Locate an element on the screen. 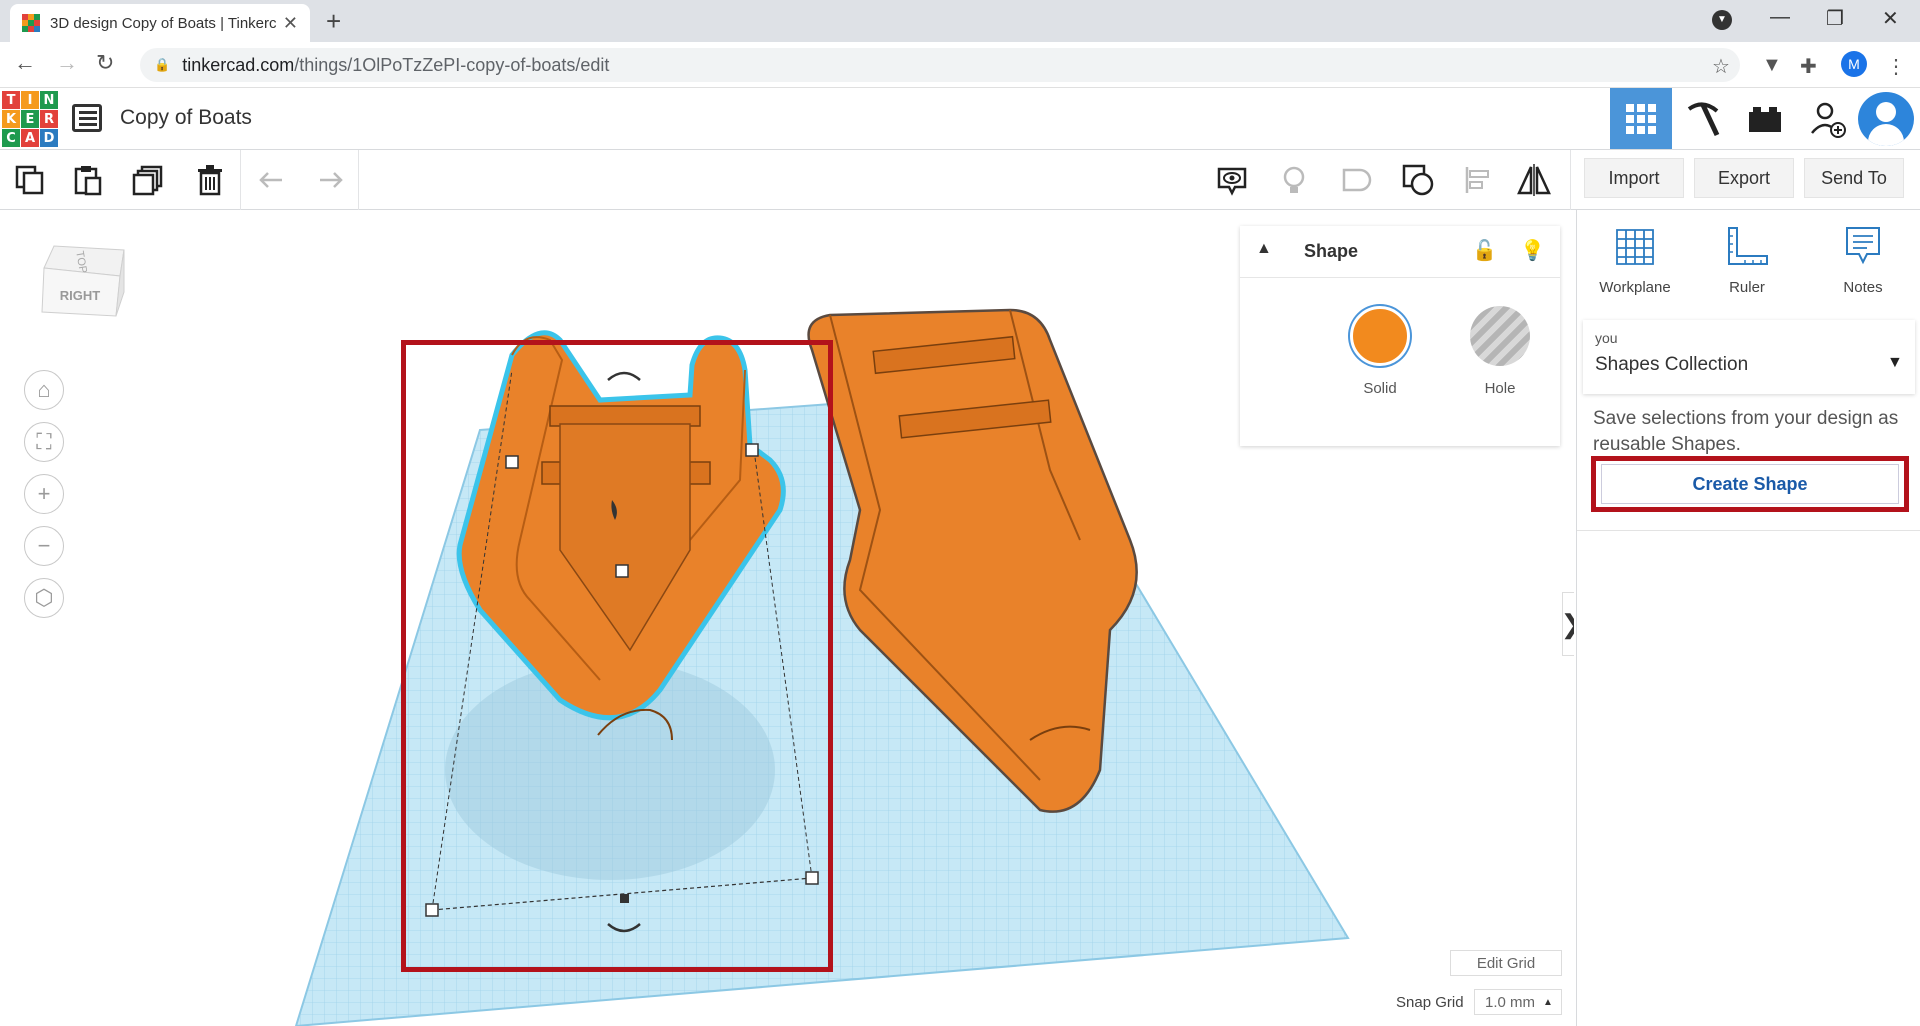  profile-avatar: M is located at coordinates (1854, 64).